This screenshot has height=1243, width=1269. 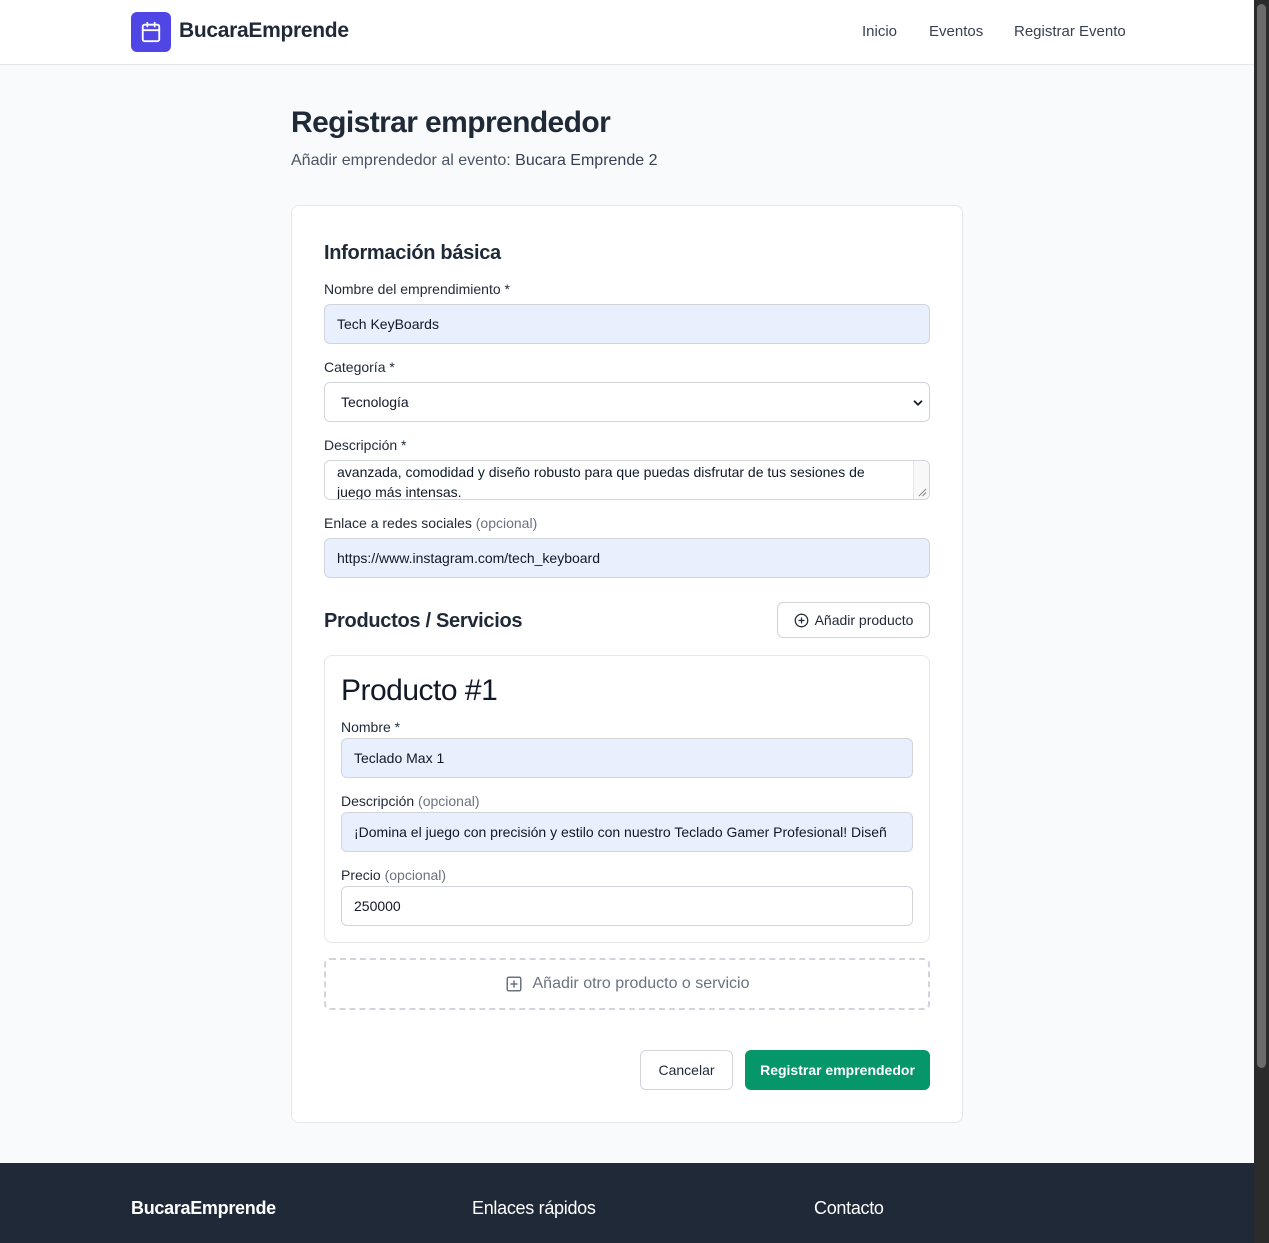 I want to click on product-name-input: Teclado Max 1, so click(x=627, y=758).